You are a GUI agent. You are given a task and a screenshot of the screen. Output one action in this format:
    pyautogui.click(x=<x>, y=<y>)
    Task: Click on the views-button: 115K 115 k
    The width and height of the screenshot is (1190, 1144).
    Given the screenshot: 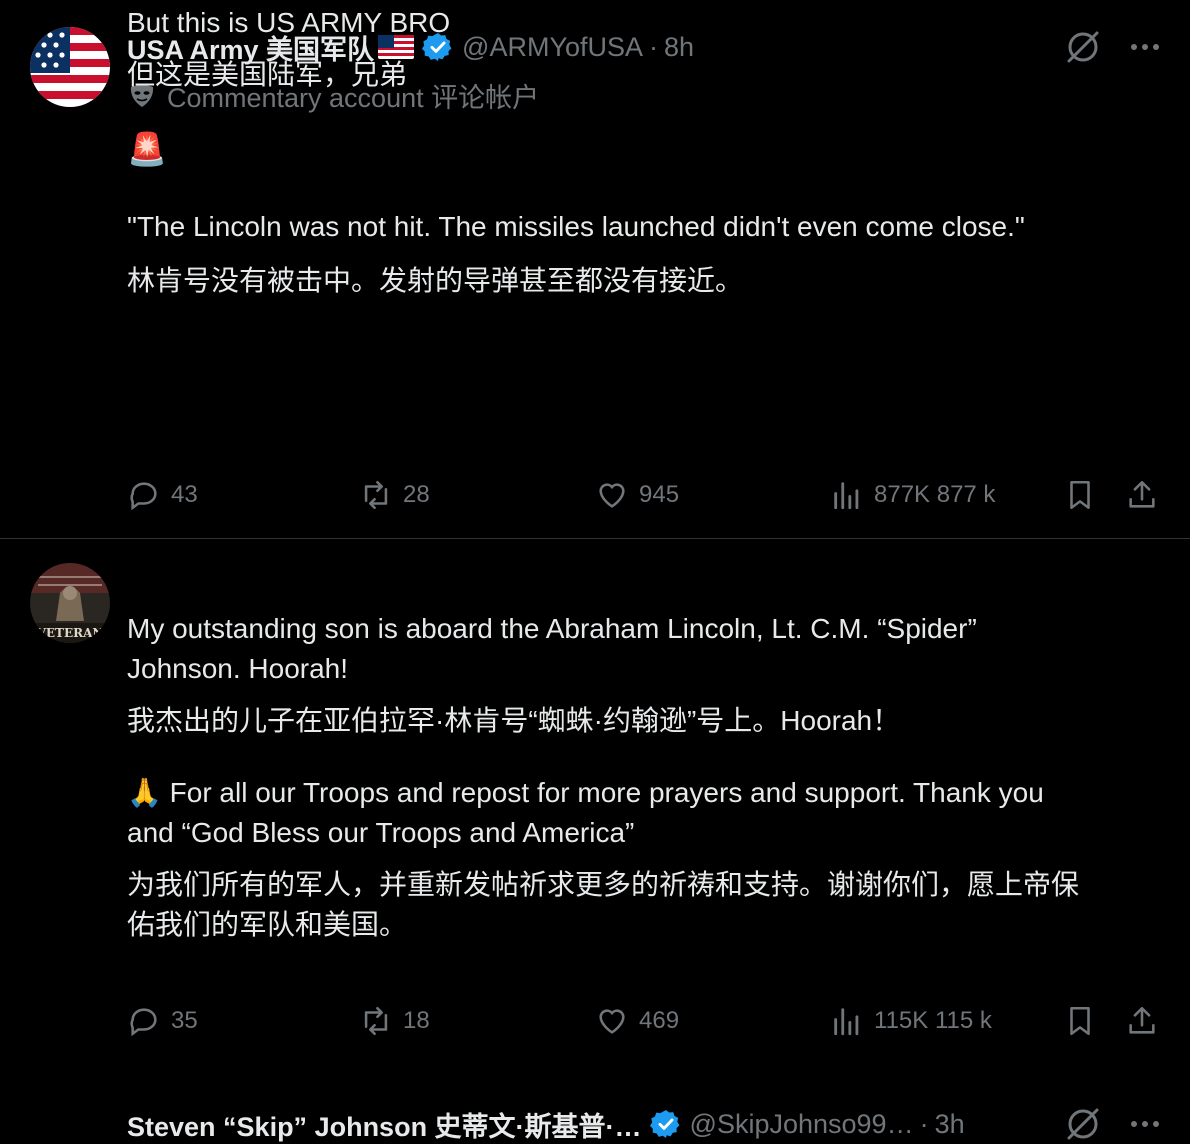 What is the action you would take?
    pyautogui.click(x=911, y=1021)
    